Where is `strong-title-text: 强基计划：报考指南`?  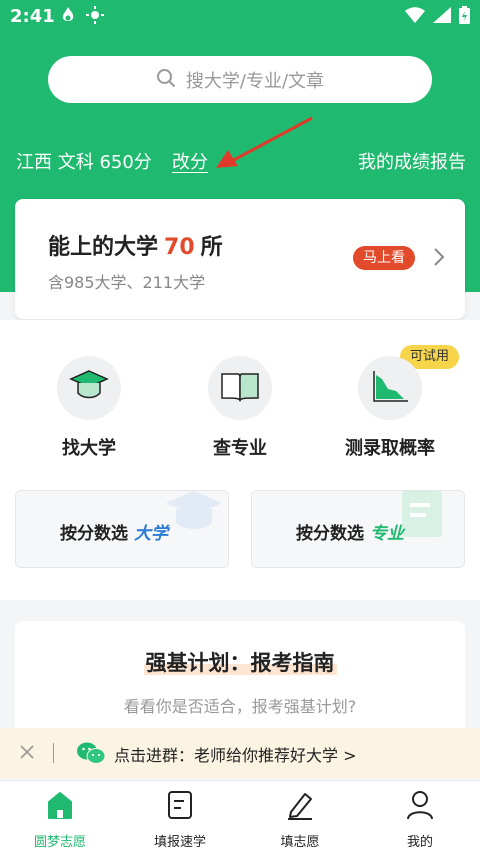
strong-title-text: 强基计划：报考指南 is located at coordinates (240, 663).